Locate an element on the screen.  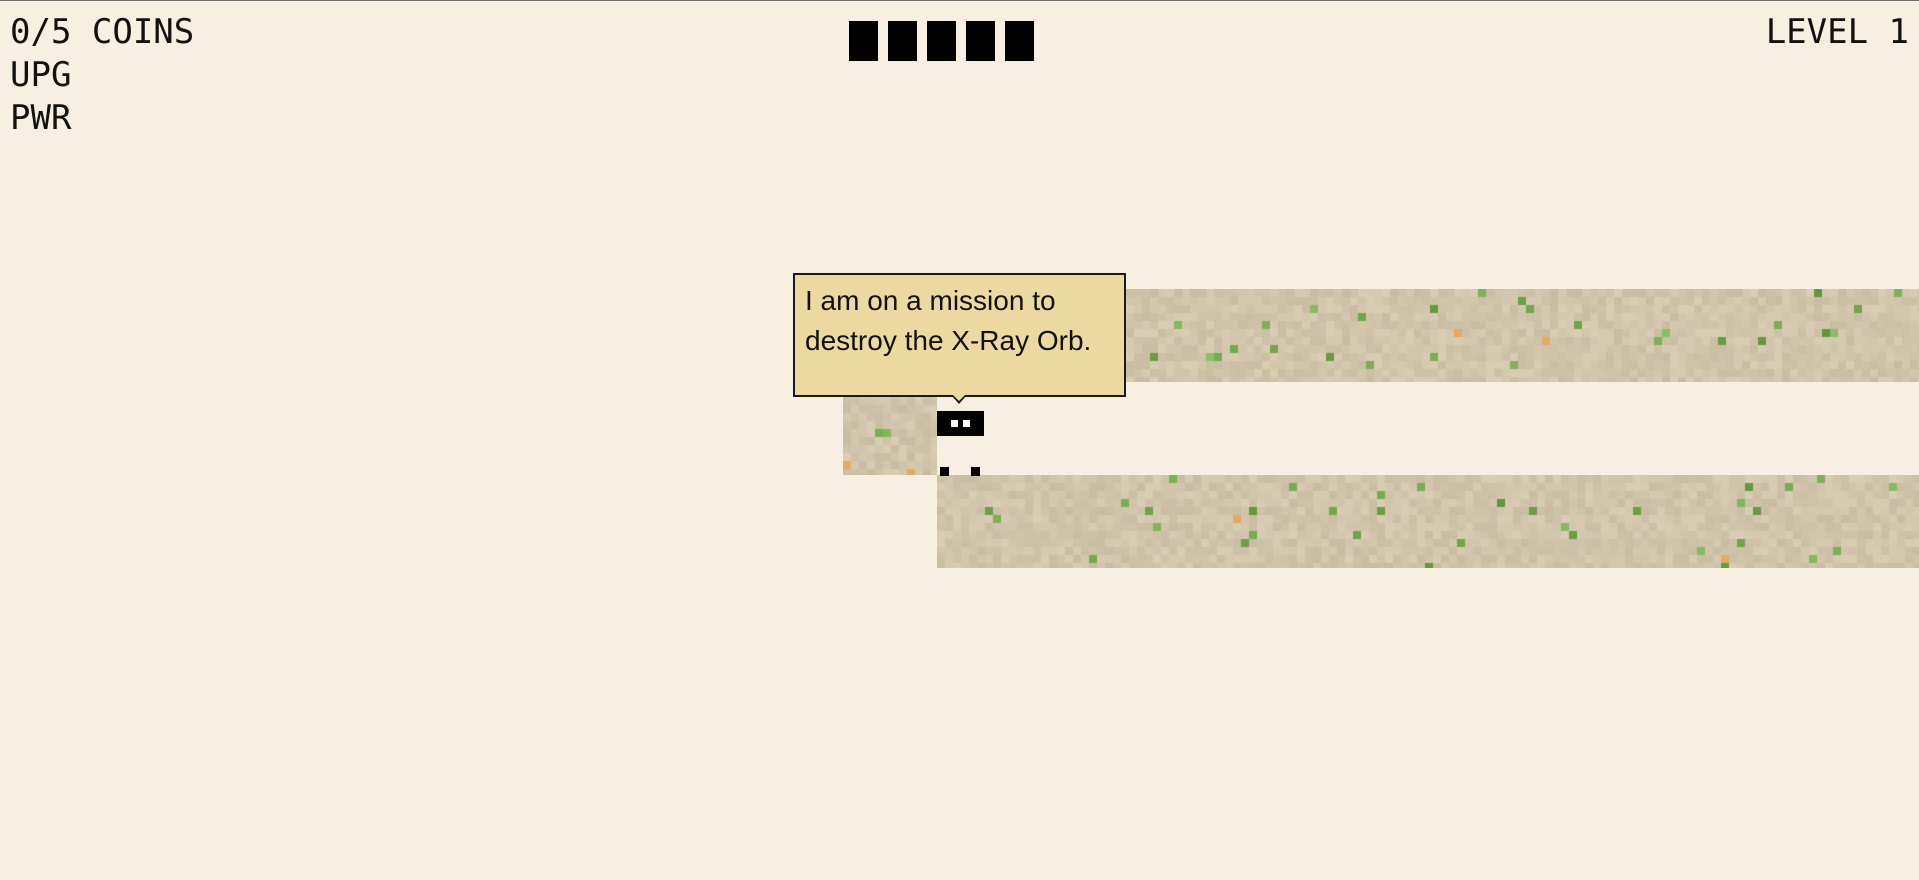
level-indicator: LEVEL 1 is located at coordinates (1837, 32).